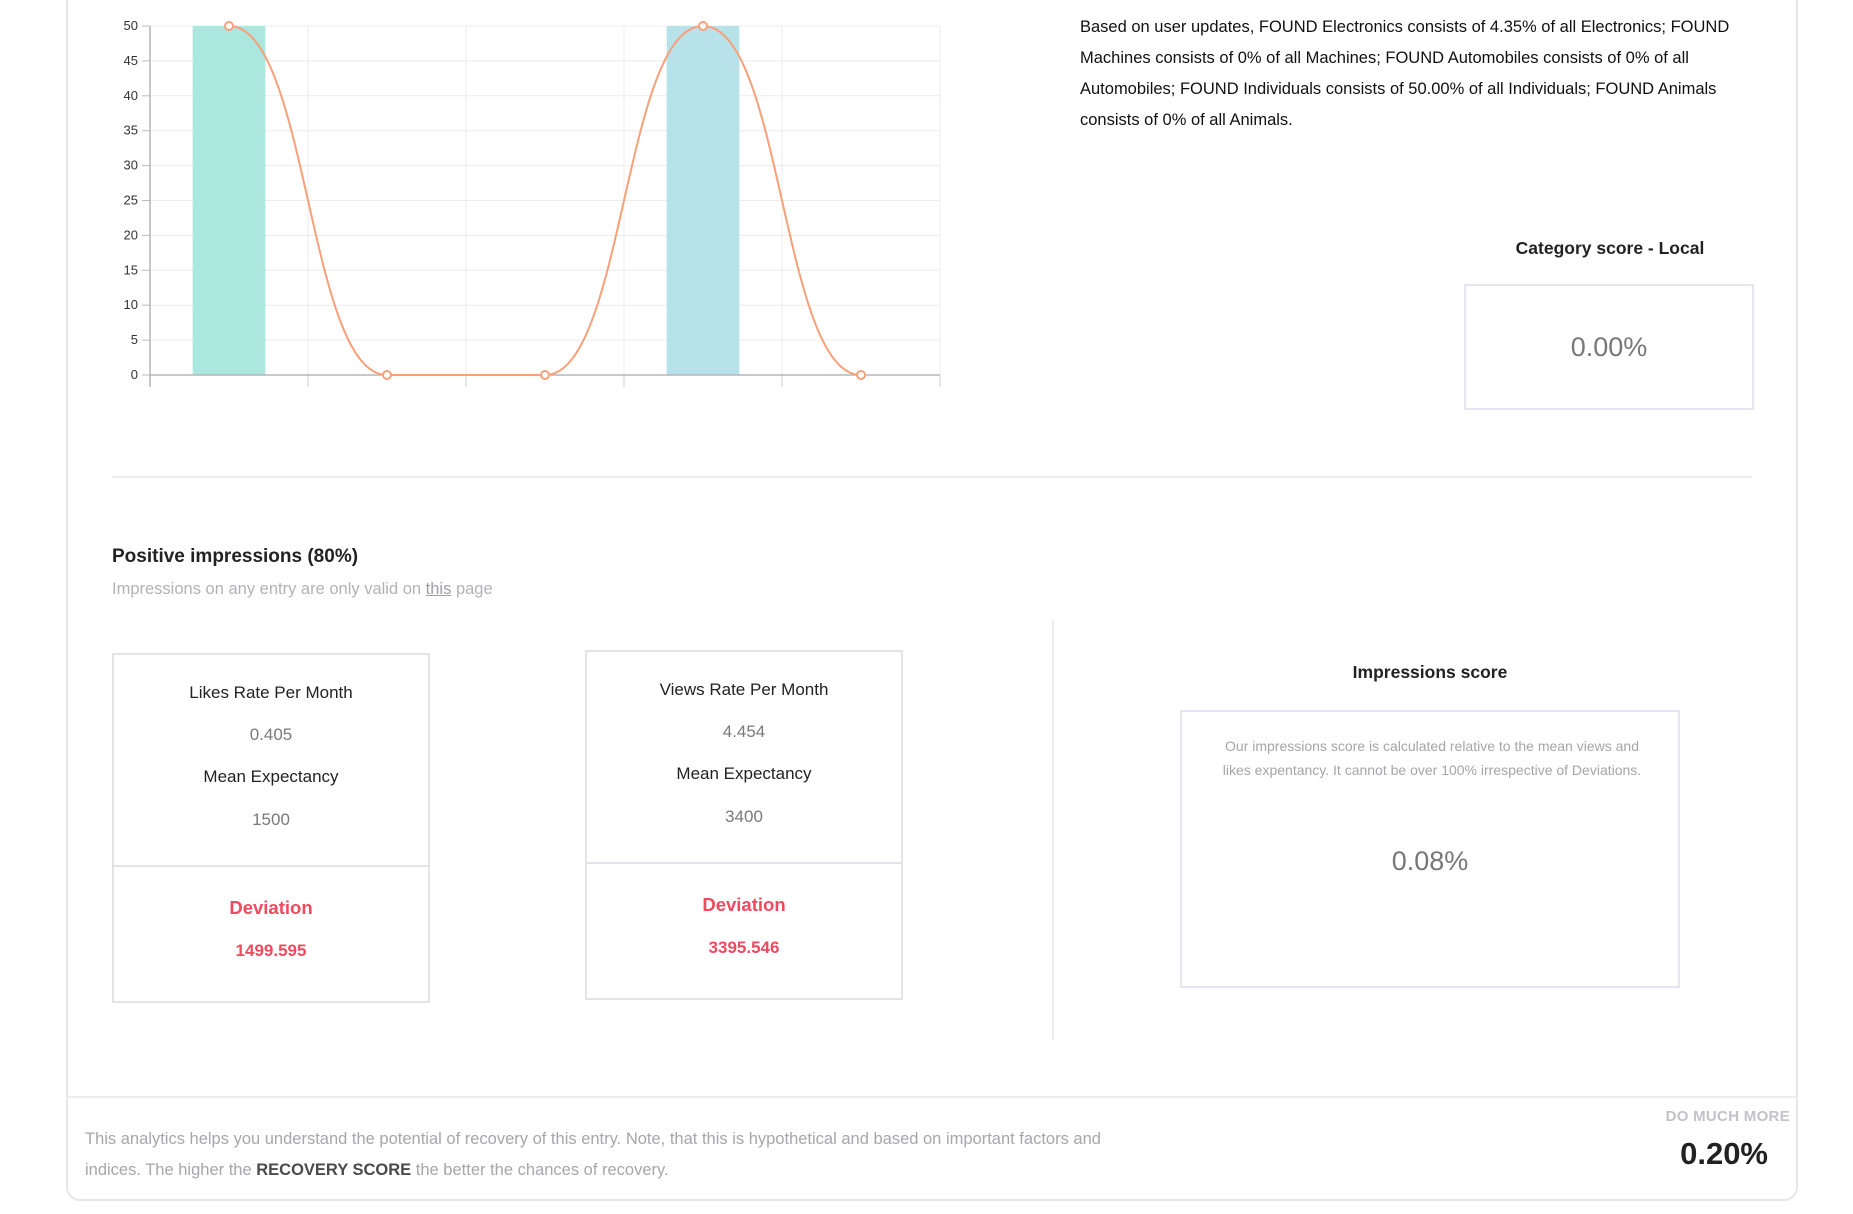  I want to click on y-tick-label: 15, so click(131, 269).